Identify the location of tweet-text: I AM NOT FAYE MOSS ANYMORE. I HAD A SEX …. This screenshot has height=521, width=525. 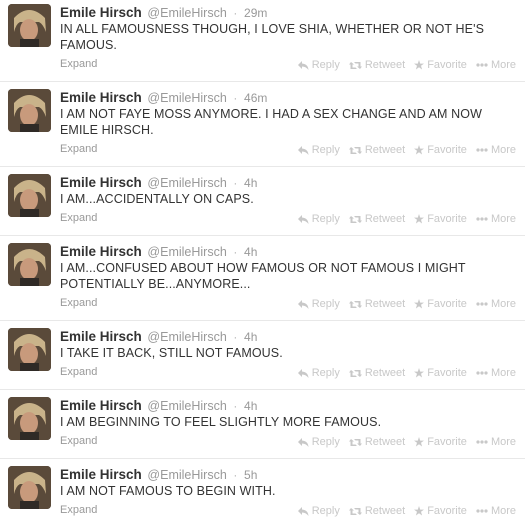
(271, 122).